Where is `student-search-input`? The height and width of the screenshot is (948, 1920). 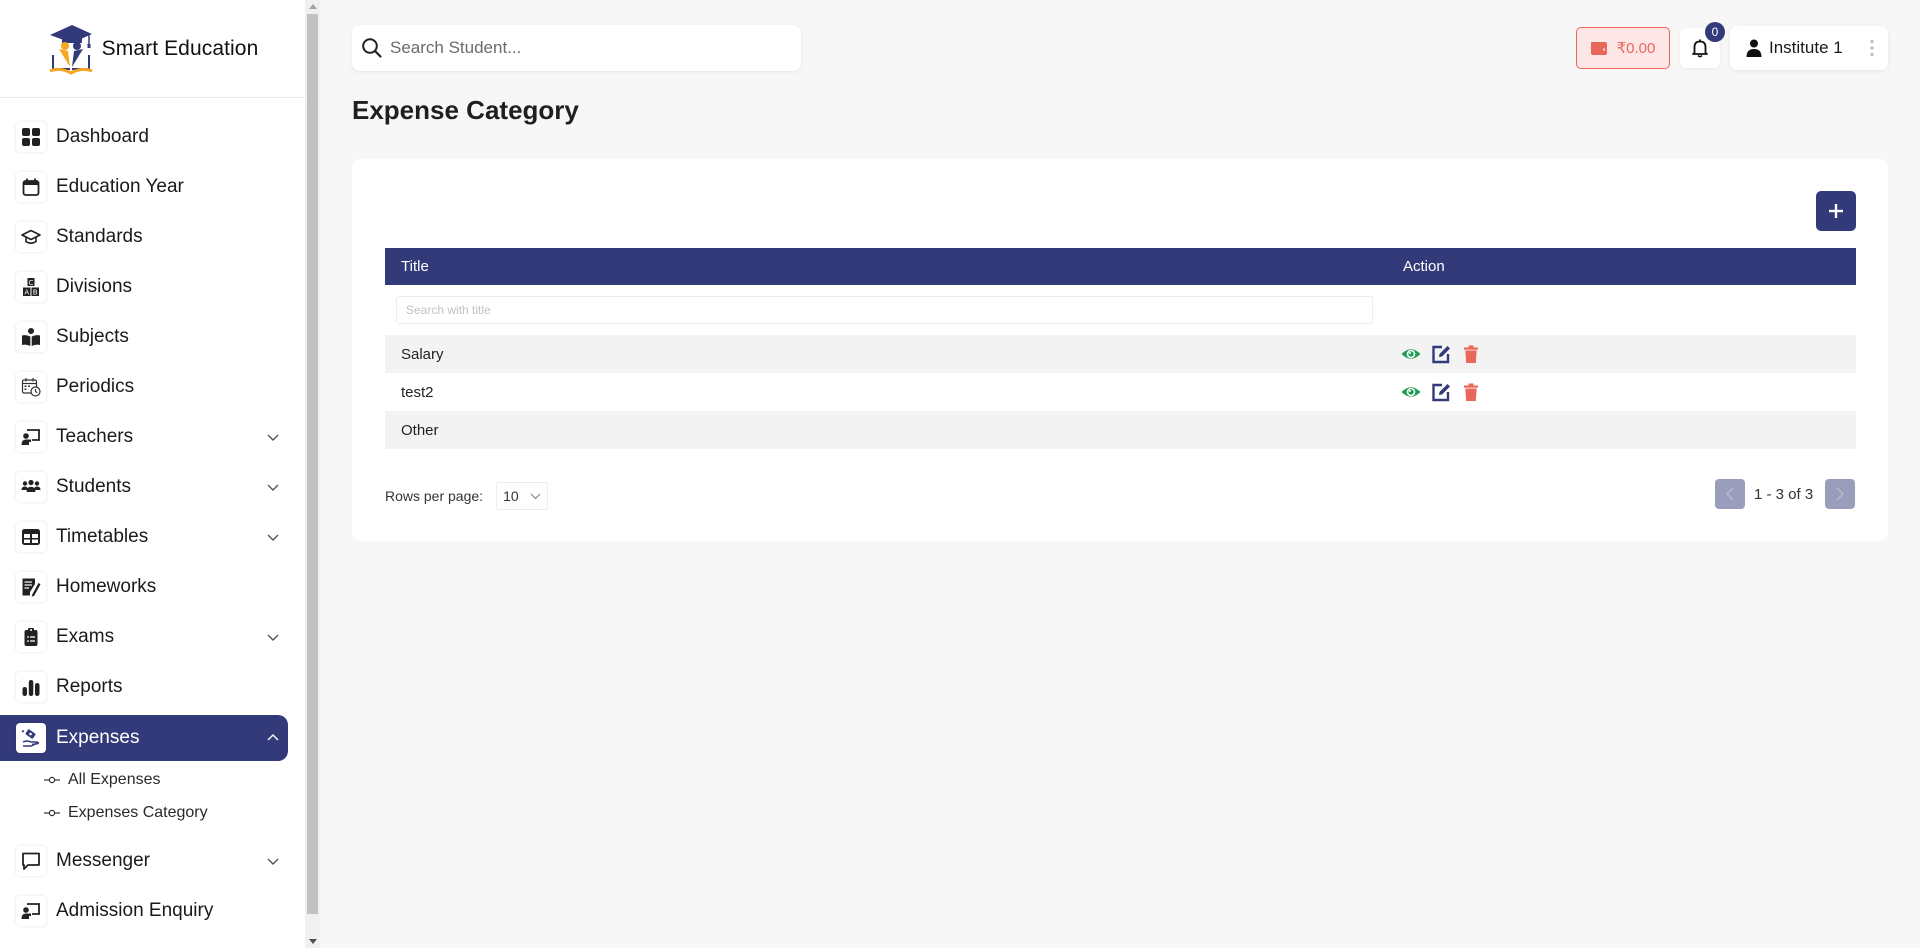 student-search-input is located at coordinates (590, 48).